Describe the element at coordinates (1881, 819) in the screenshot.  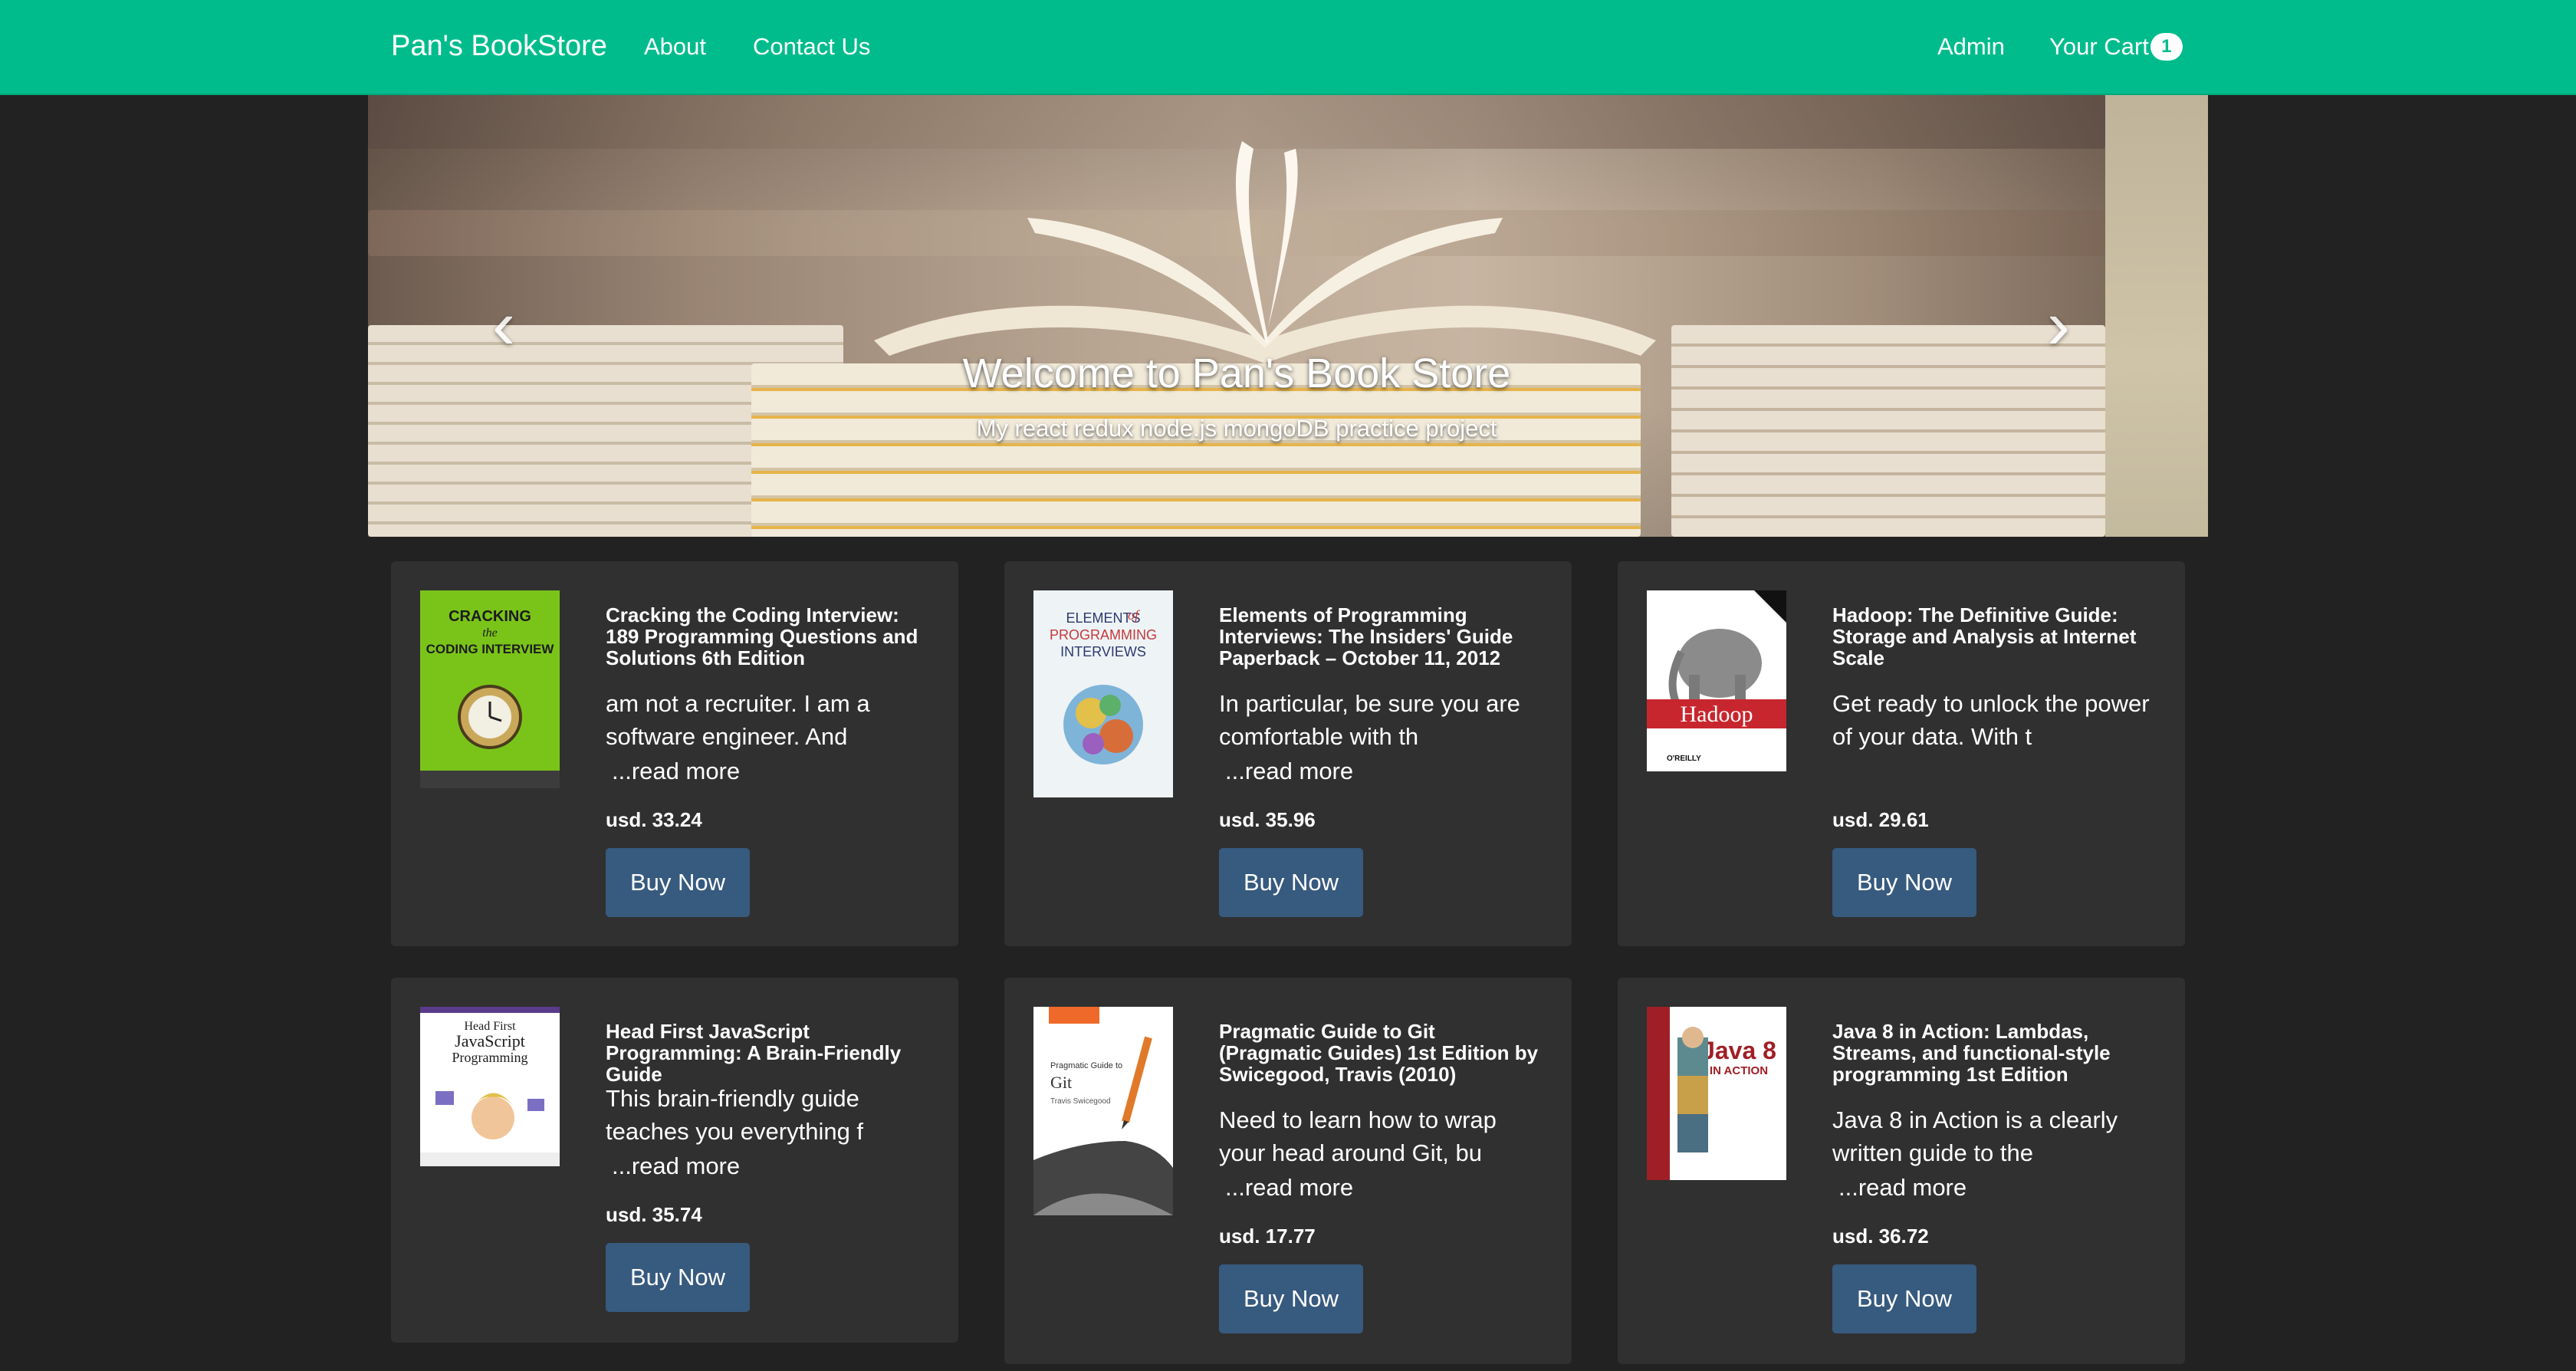
I see `book-price: usd. 29.61` at that location.